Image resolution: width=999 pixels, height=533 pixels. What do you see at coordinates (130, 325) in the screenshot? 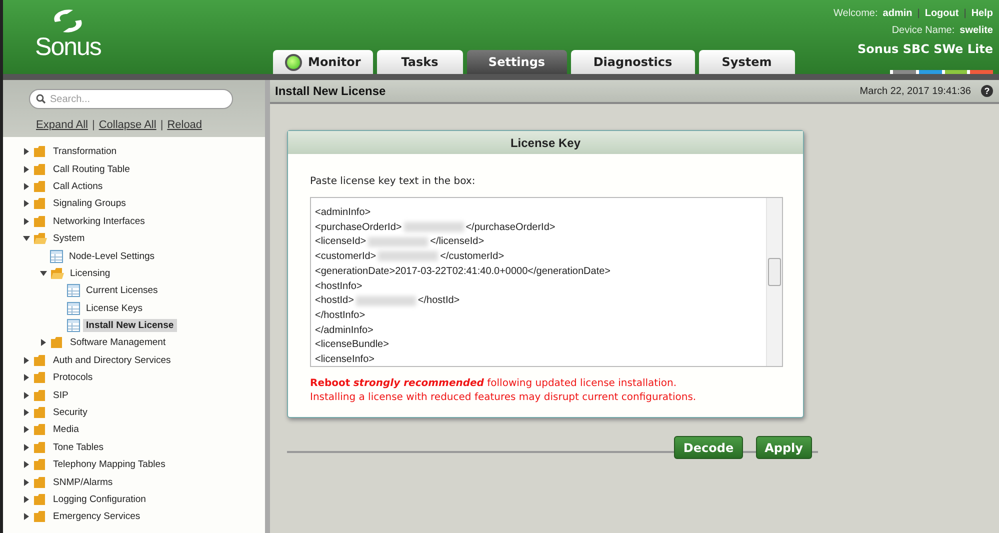
I see `tree-item: Install New License` at bounding box center [130, 325].